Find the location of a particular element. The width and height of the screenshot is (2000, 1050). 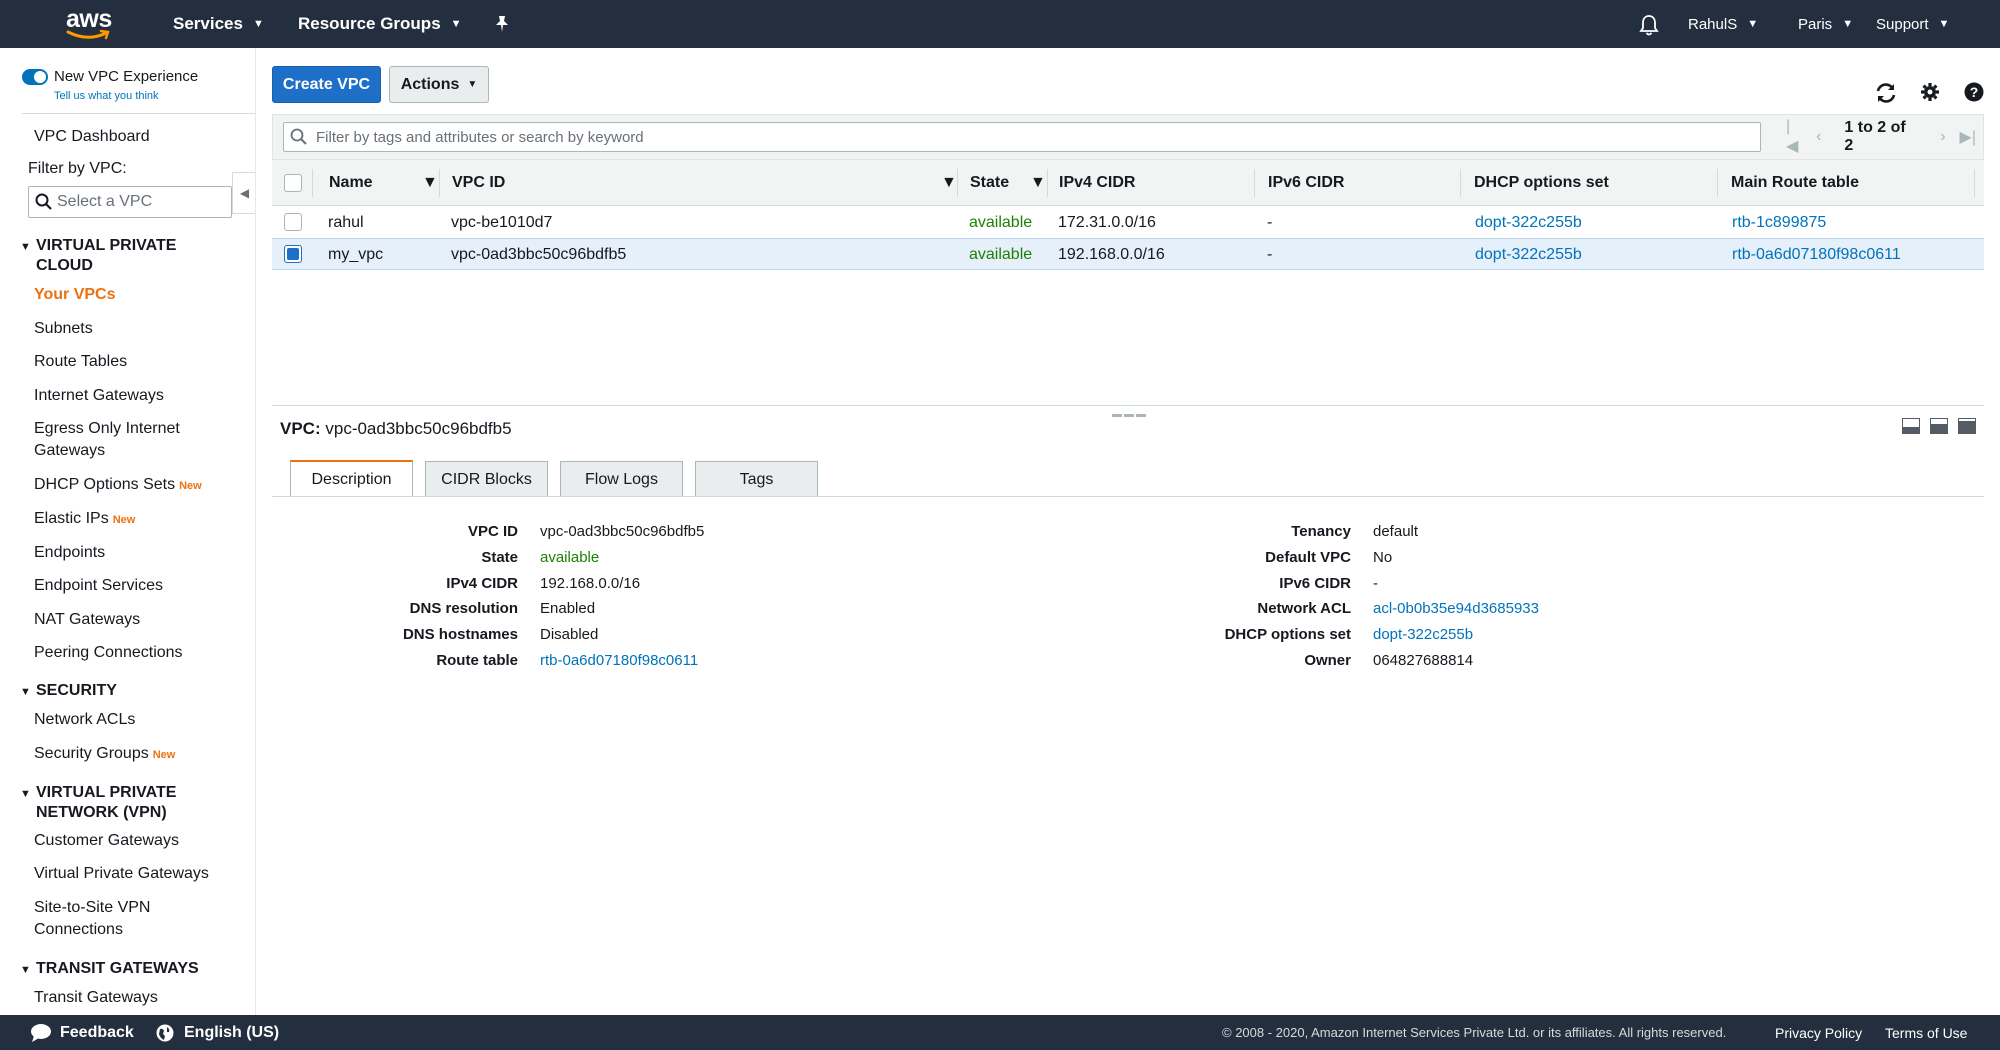

tab-cidr-blocks: CIDR Blocks is located at coordinates (486, 479).